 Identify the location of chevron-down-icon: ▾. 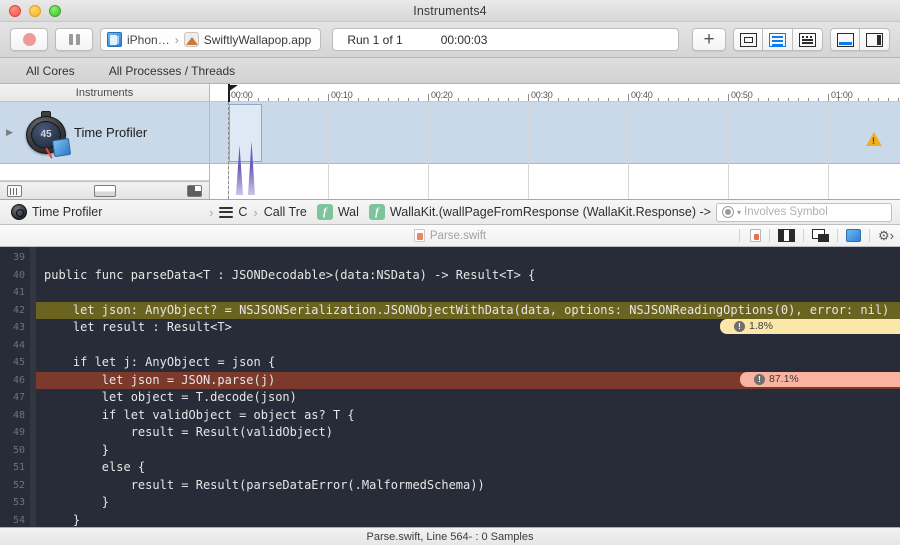
(739, 212).